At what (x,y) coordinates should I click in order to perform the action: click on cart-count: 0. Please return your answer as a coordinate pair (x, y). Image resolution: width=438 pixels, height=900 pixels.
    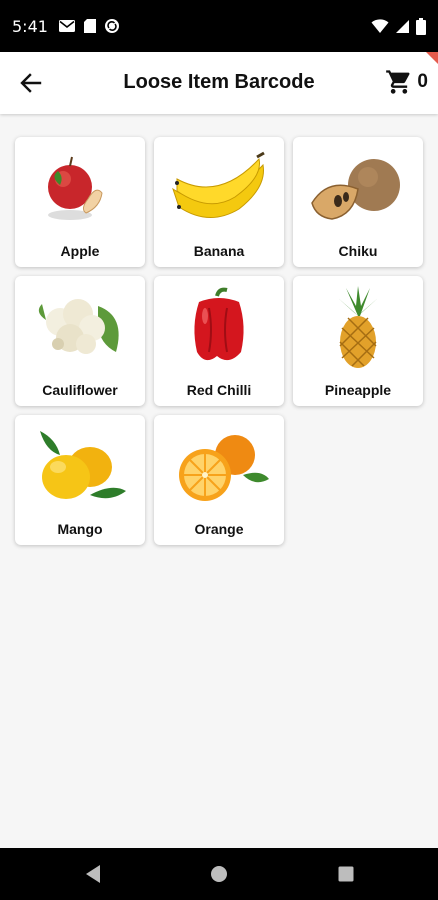
    Looking at the image, I should click on (422, 81).